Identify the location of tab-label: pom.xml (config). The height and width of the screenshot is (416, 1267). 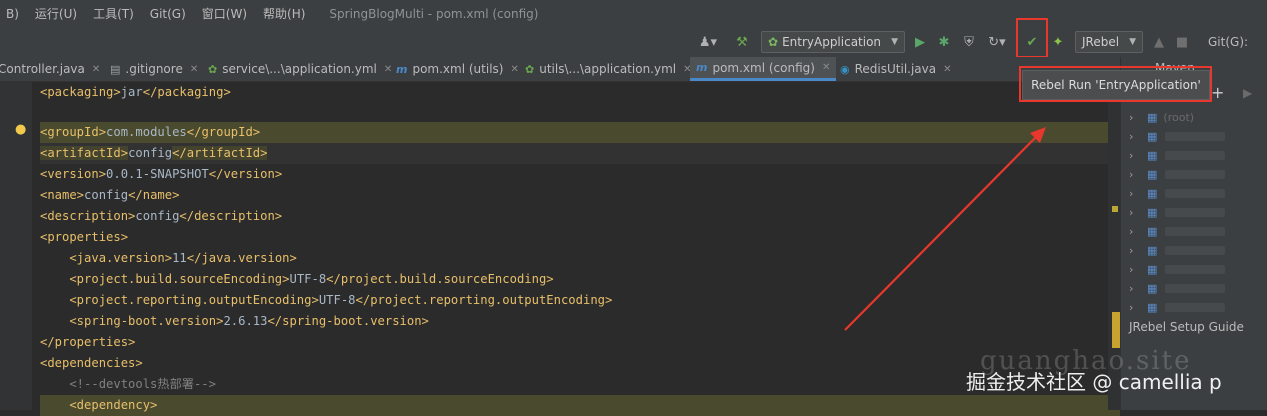
(763, 67).